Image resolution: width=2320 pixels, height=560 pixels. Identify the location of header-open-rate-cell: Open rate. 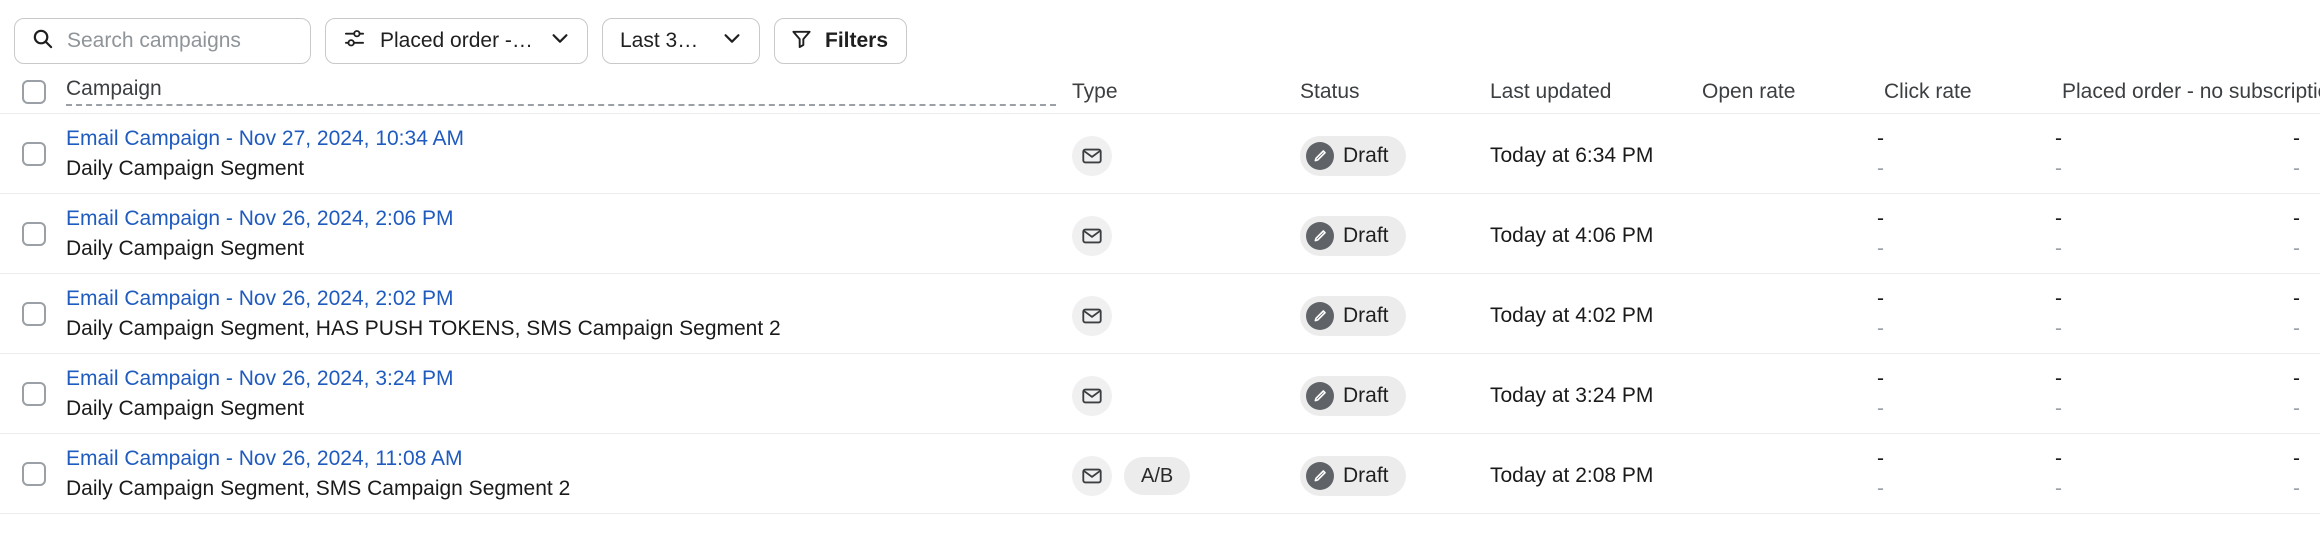
(1793, 92).